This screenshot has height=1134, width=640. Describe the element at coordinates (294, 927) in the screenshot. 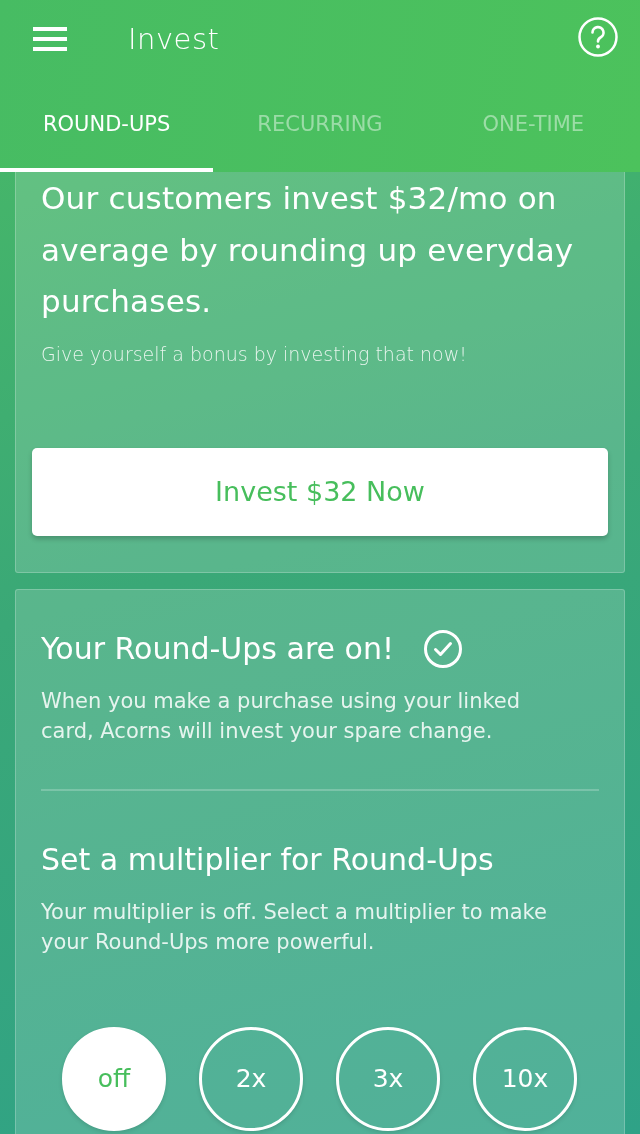

I see `multiplier-description: Your multiplier is off. Select a multiplier to make your Round-Ups more powerful.` at that location.